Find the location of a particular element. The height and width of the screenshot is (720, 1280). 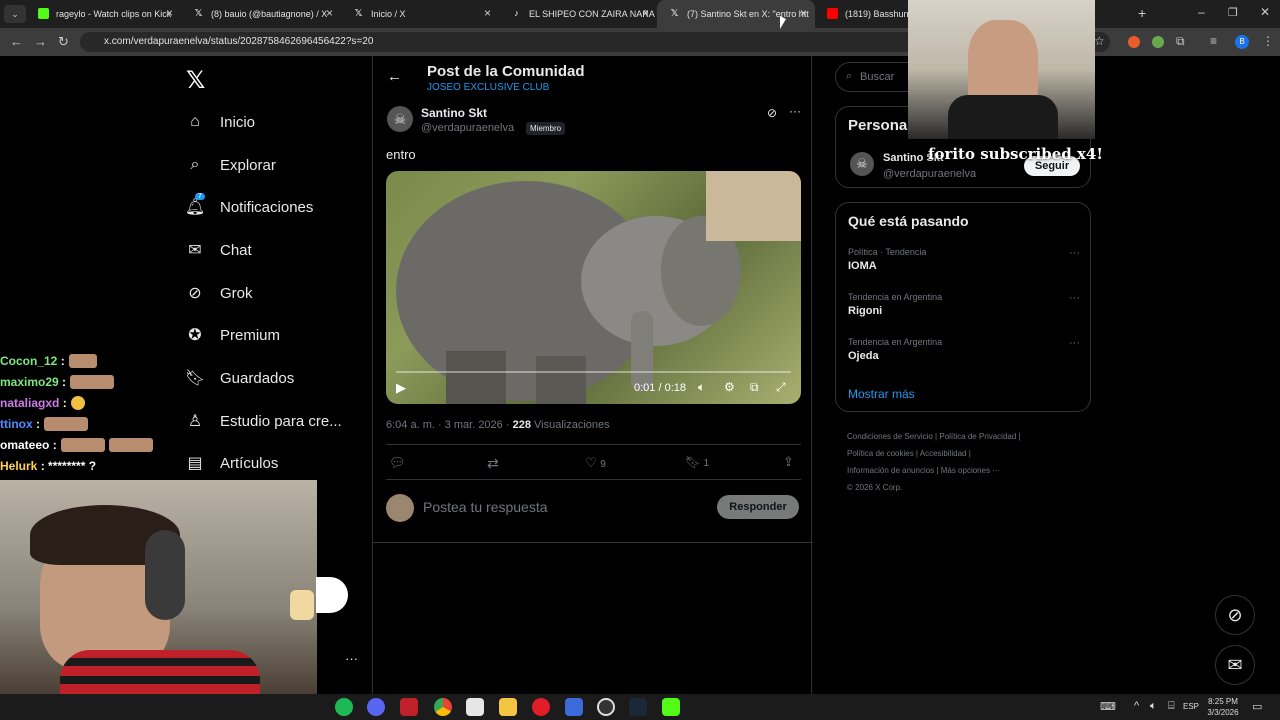

bookmark-button: 🔖︎ 1 is located at coordinates (697, 462).